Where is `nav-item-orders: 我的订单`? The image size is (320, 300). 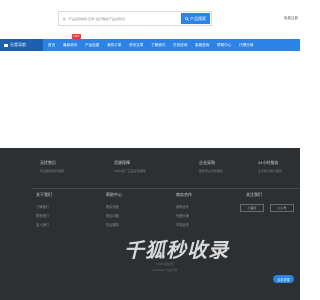
nav-item-orders: 我的订单 is located at coordinates (114, 45).